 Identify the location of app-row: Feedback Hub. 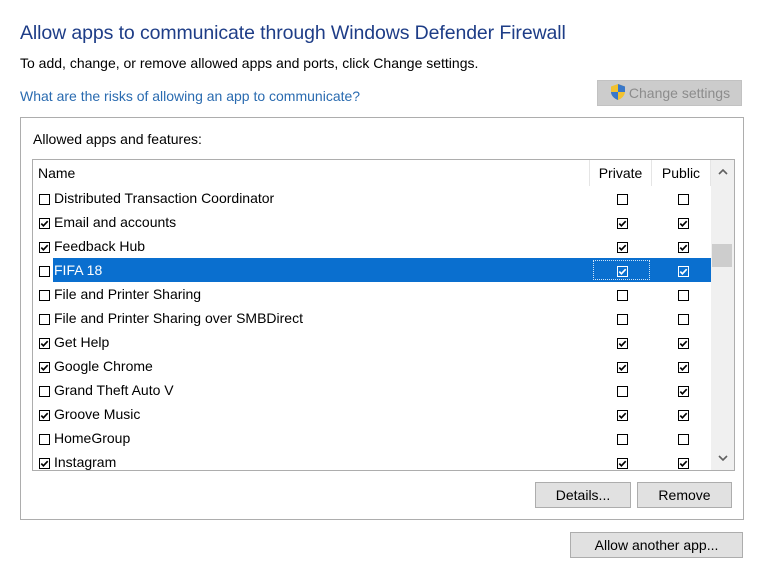
(372, 246).